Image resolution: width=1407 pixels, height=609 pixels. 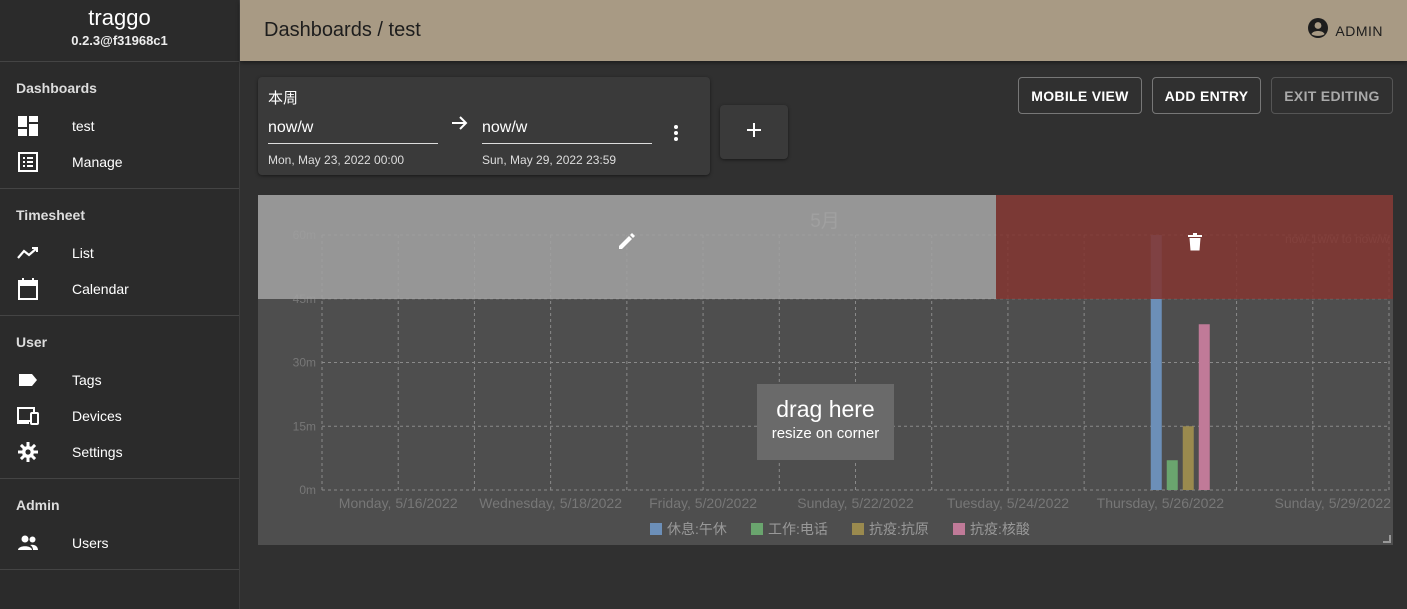 I want to click on trash-icon, so click(x=1194, y=244).